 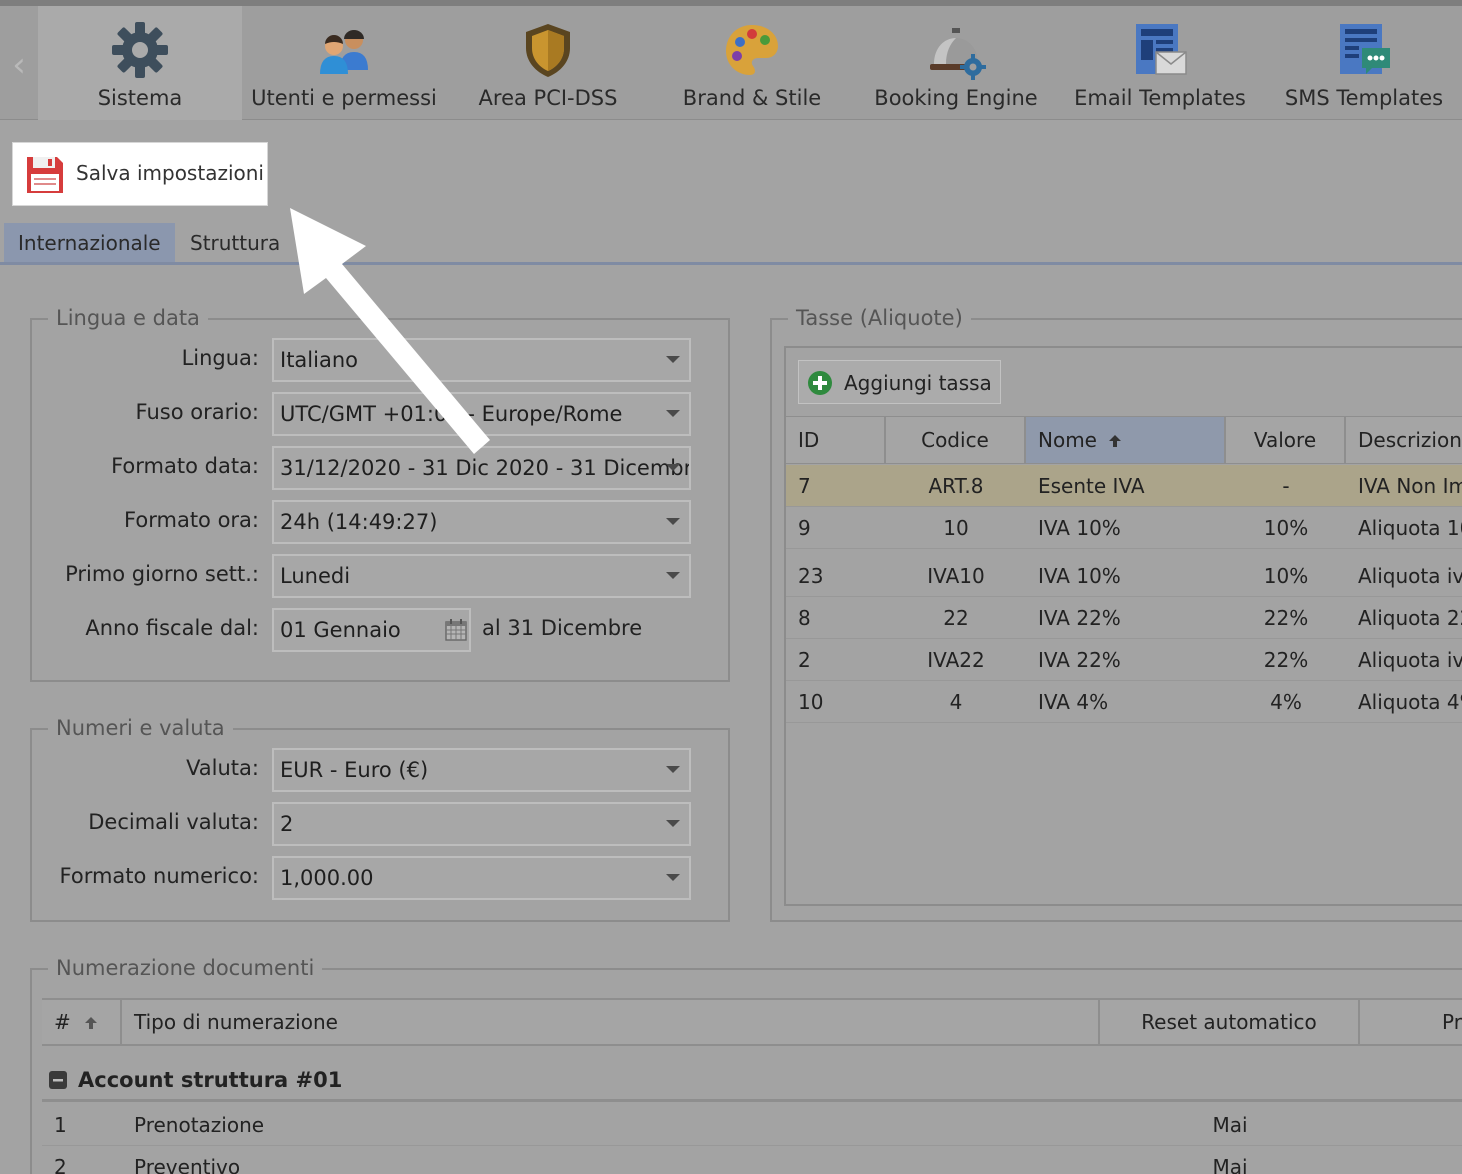 I want to click on toolbar-prev-icon: ‹, so click(x=19, y=65).